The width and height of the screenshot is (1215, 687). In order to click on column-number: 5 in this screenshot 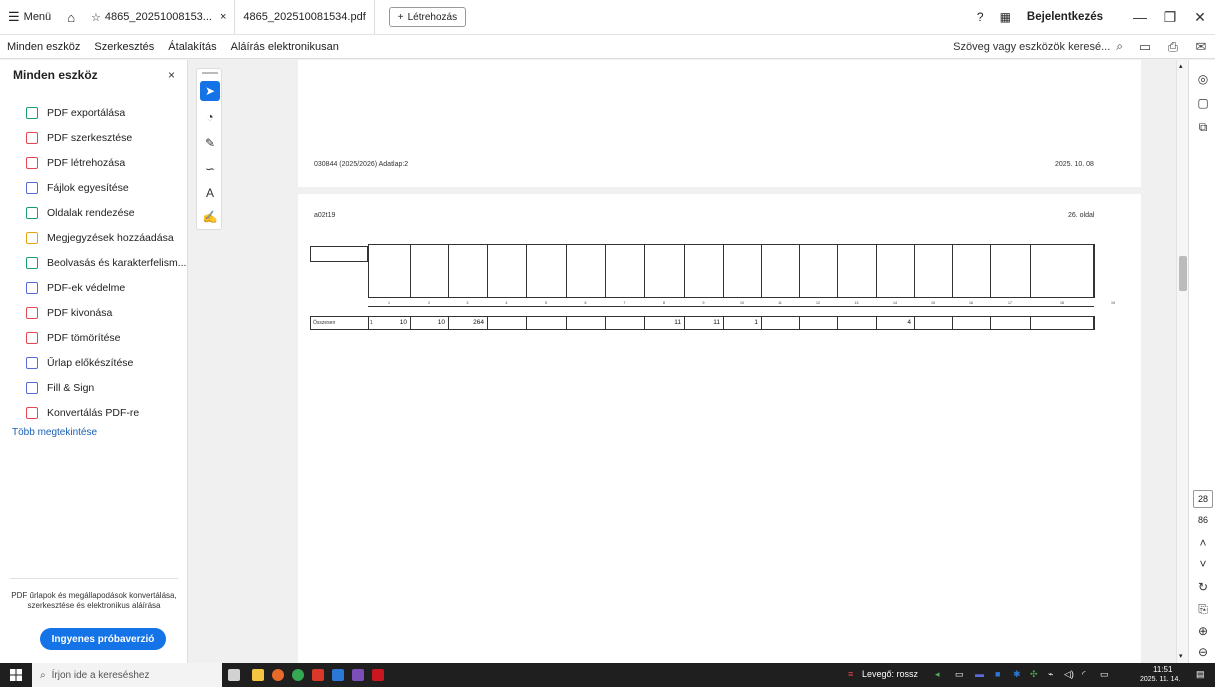, I will do `click(546, 303)`.